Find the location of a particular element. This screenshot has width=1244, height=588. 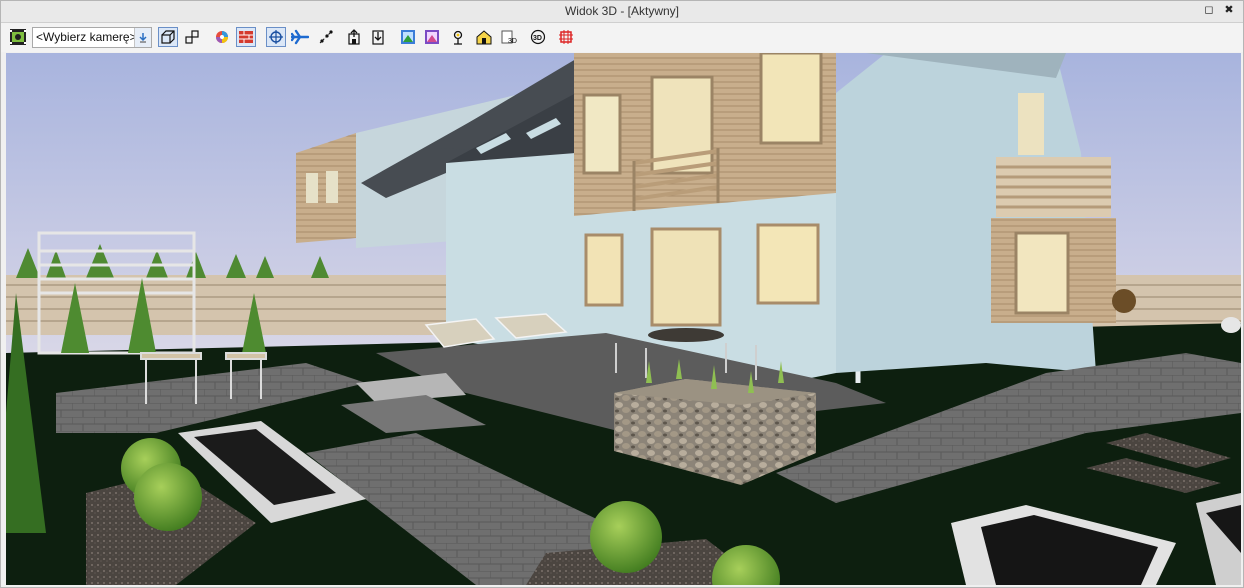

floor-up-button is located at coordinates (354, 37).